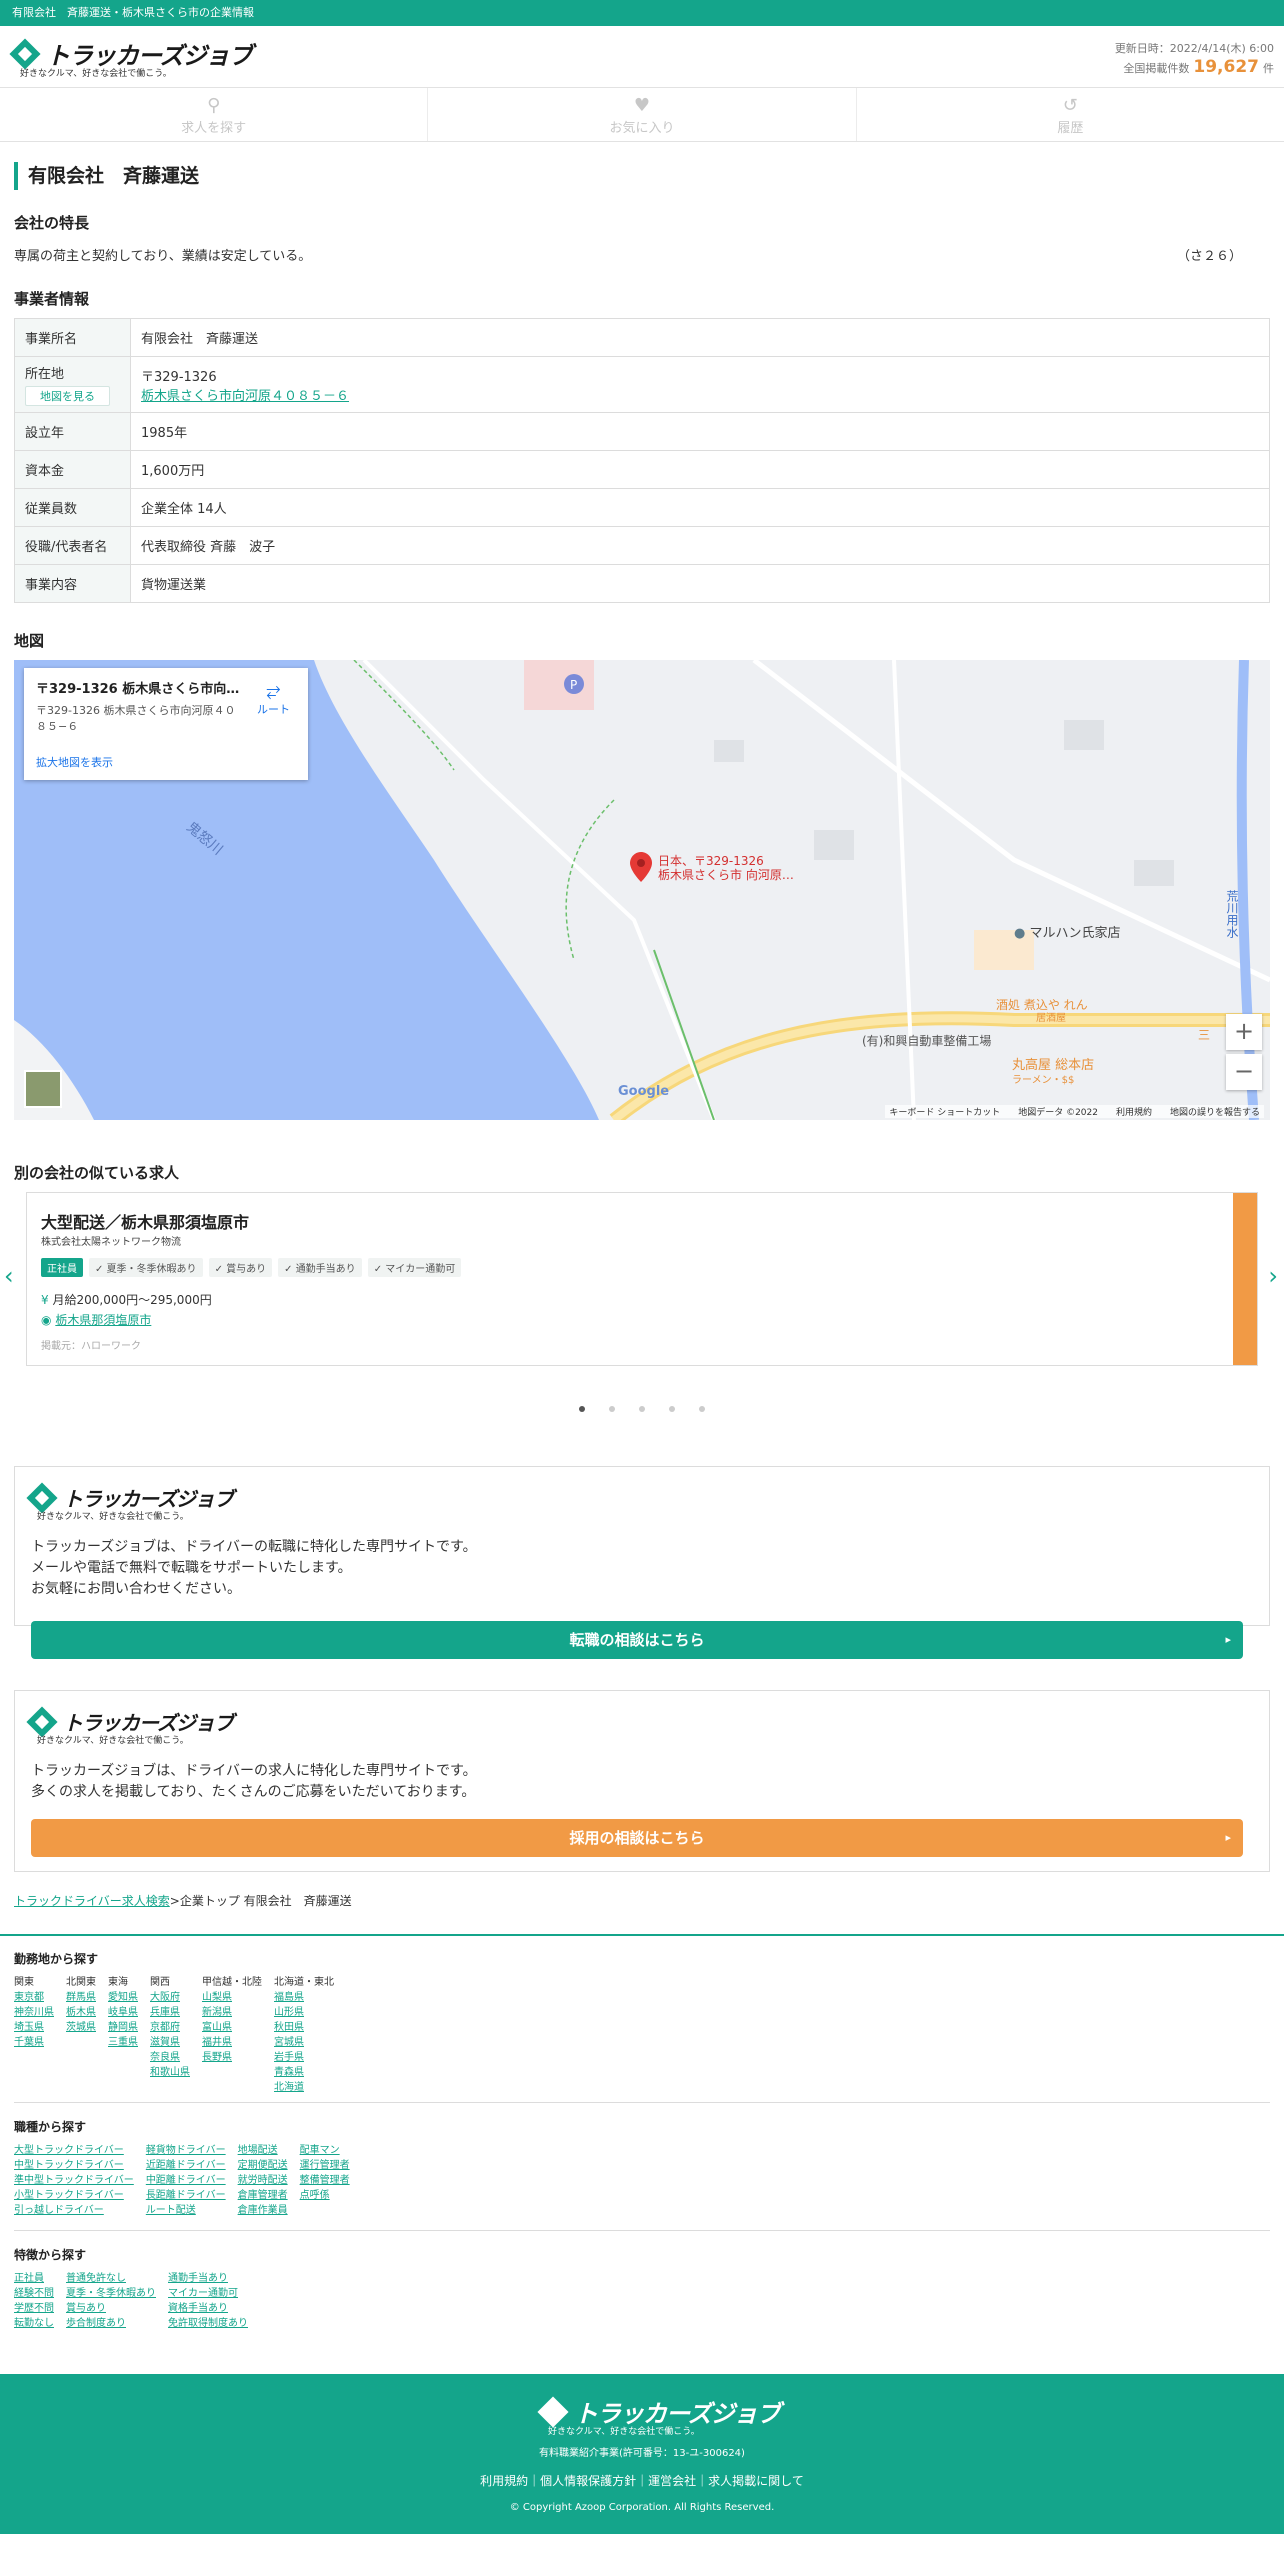 This screenshot has width=1284, height=2568. What do you see at coordinates (263, 2165) in the screenshot?
I see `job-type-link: 定期便配送` at bounding box center [263, 2165].